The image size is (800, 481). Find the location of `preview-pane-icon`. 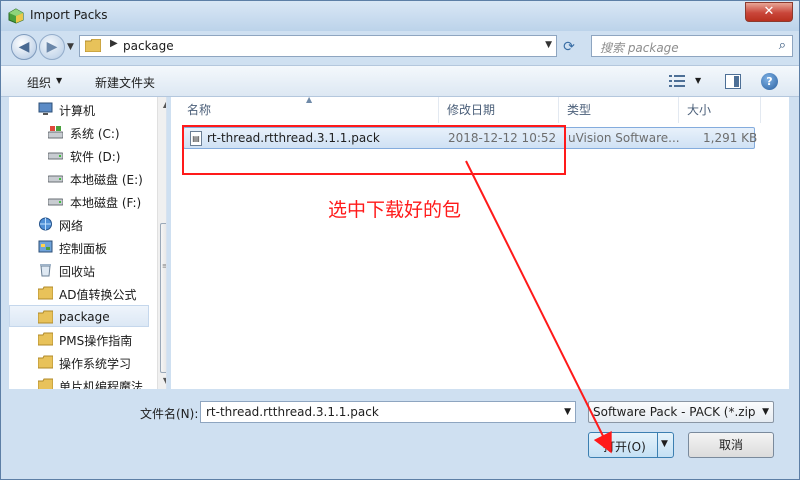

preview-pane-icon is located at coordinates (733, 81).